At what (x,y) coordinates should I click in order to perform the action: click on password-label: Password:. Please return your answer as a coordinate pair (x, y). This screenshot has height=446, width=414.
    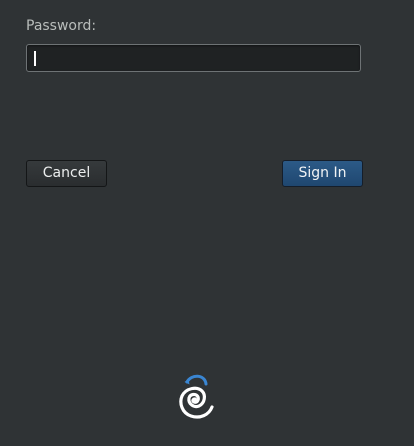
    Looking at the image, I should click on (61, 26).